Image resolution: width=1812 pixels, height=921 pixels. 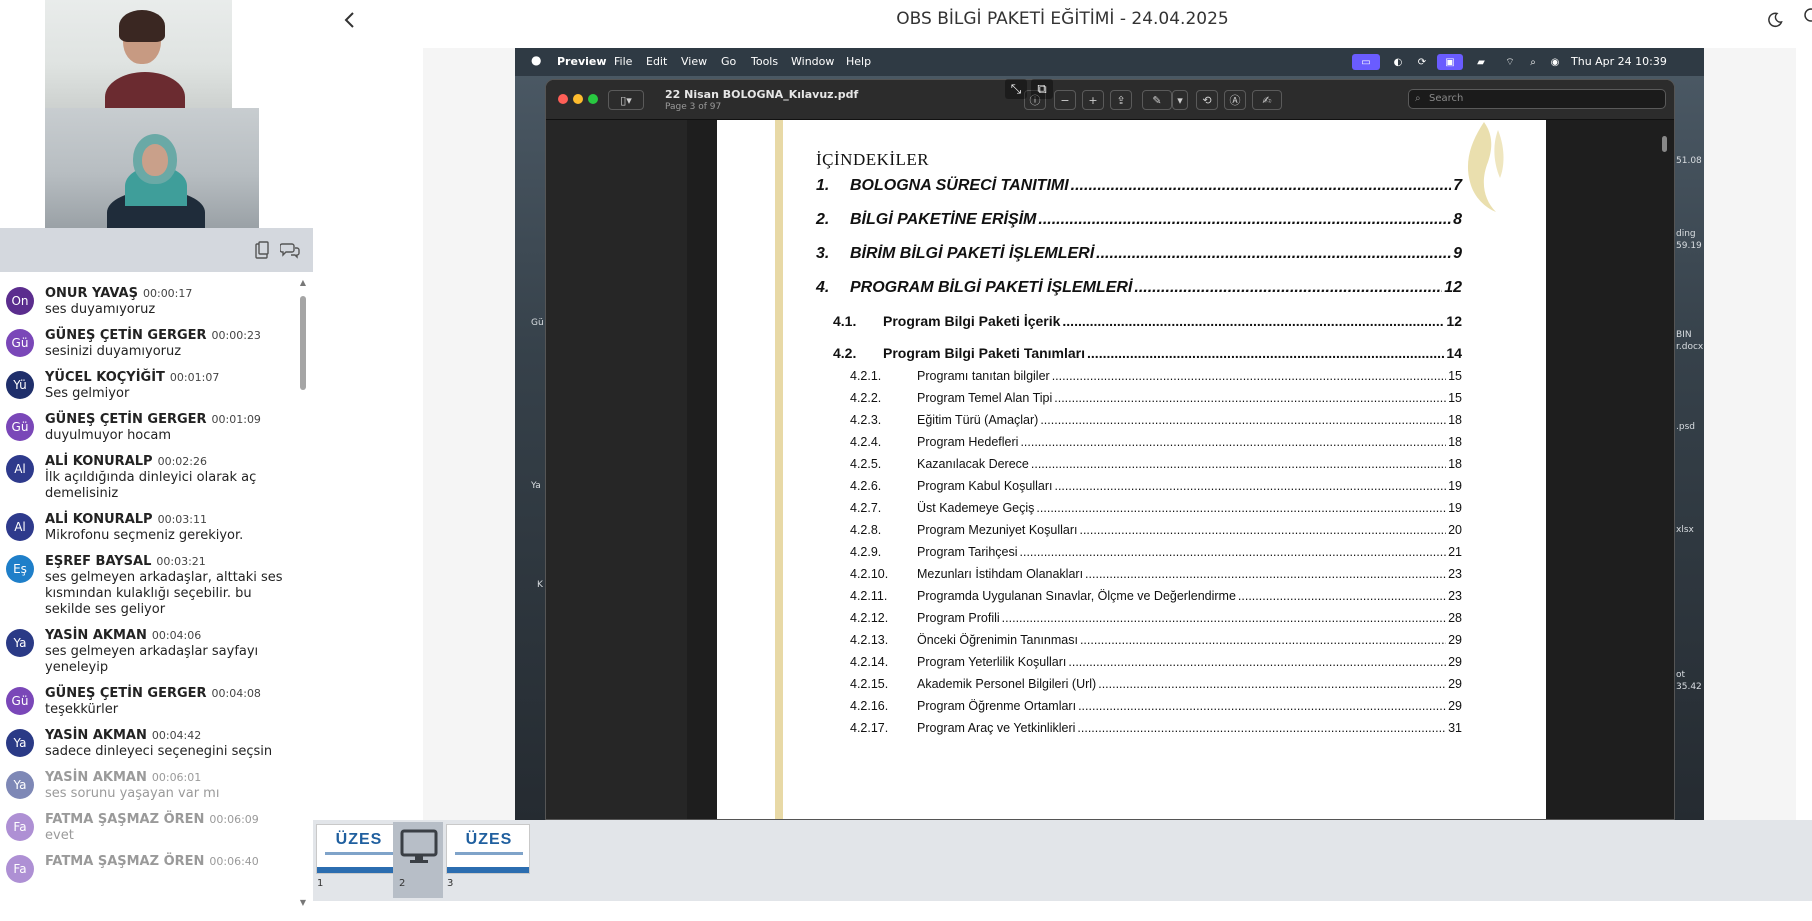 I want to click on chat-sender-name: ALİ KONURALP, so click(x=99, y=461).